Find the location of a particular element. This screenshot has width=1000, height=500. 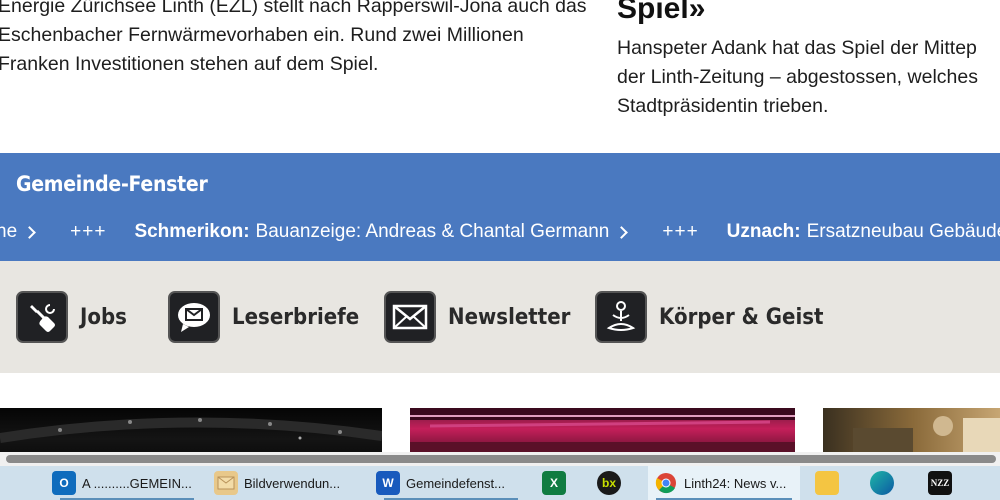

envelope-icon is located at coordinates (410, 317).